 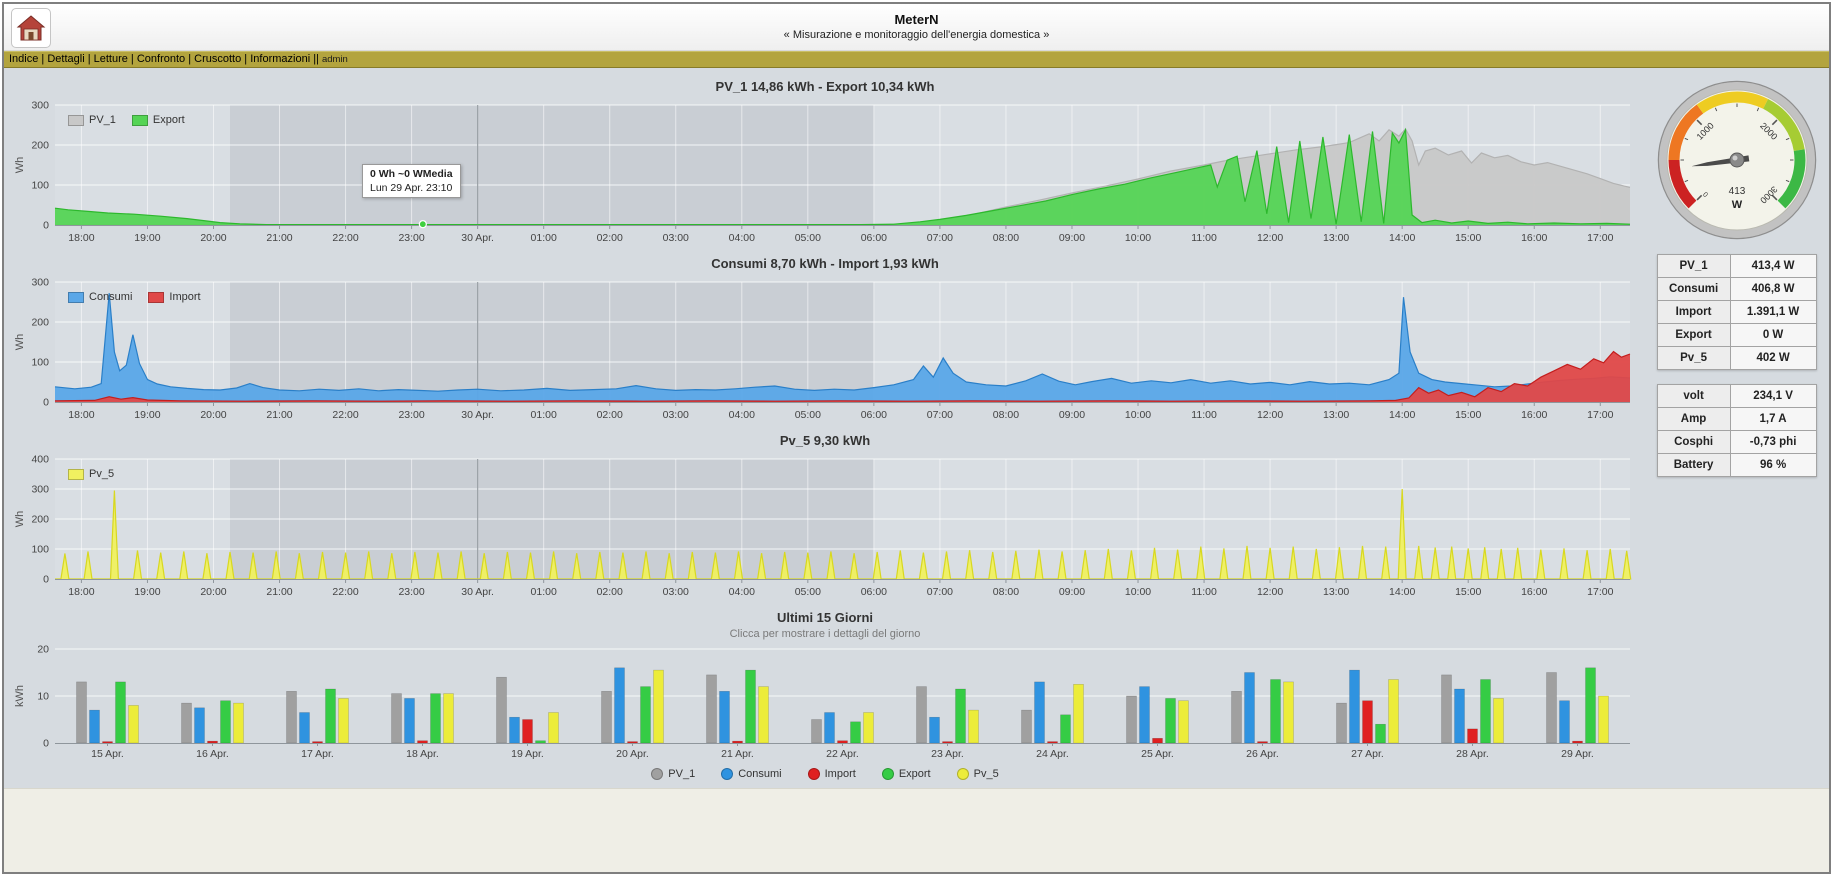 I want to click on nav-item-confronto: Confronto, so click(x=156, y=59).